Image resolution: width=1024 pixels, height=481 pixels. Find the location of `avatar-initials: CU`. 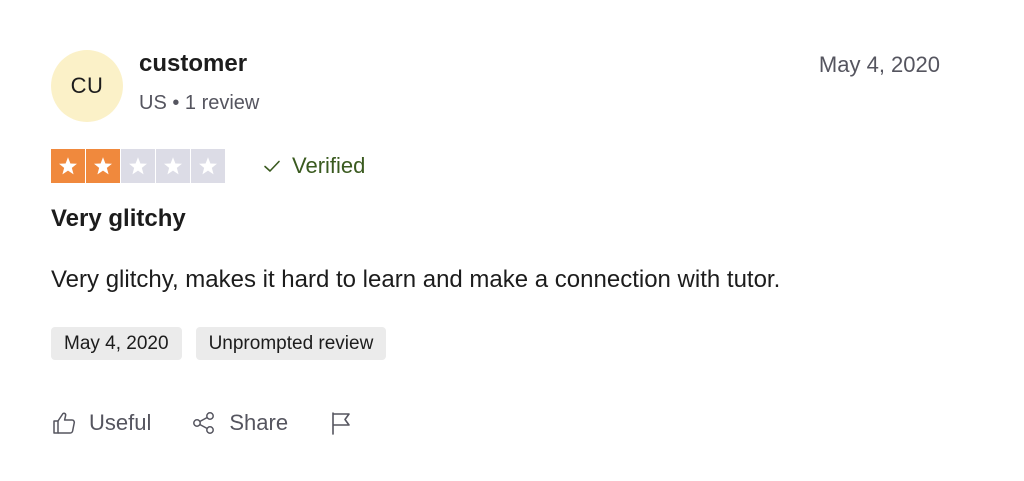

avatar-initials: CU is located at coordinates (87, 85).